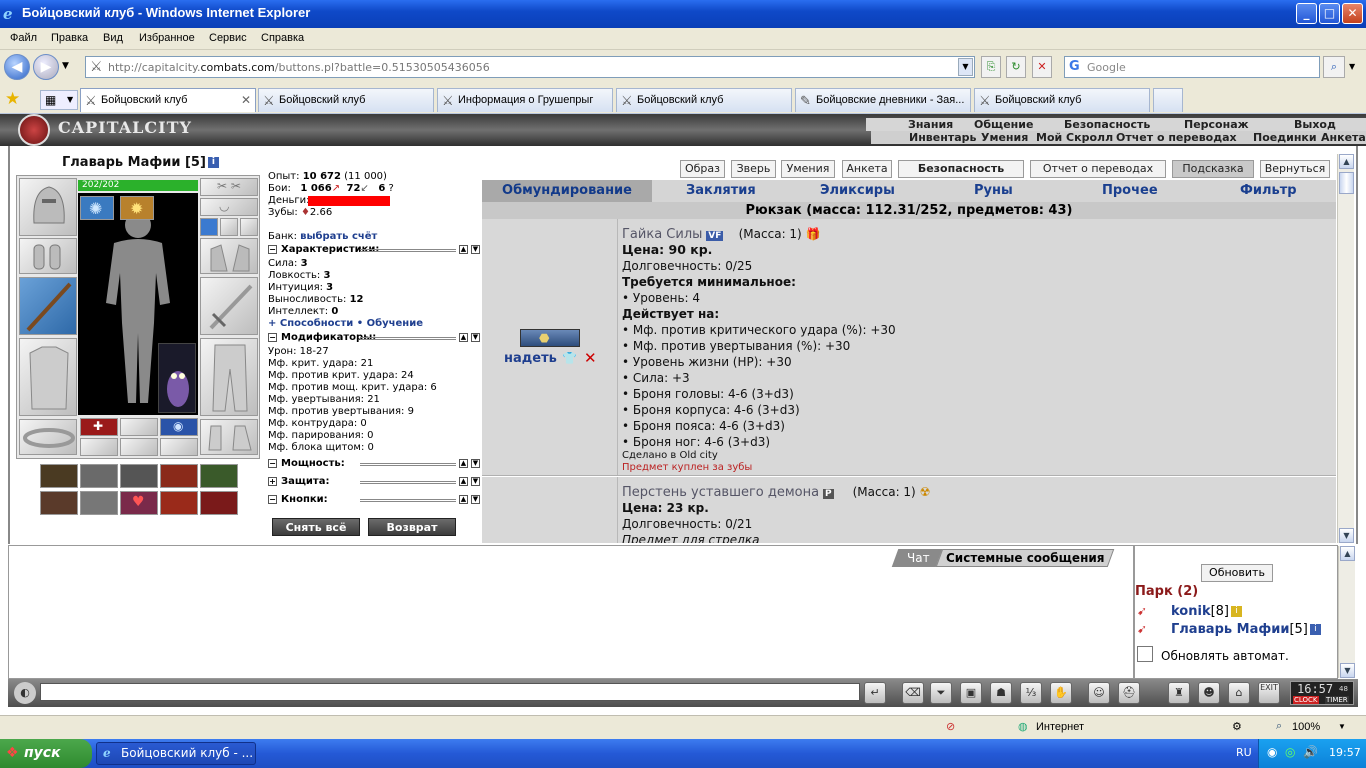  What do you see at coordinates (1001, 693) in the screenshot?
I see `person-icon: ☗` at bounding box center [1001, 693].